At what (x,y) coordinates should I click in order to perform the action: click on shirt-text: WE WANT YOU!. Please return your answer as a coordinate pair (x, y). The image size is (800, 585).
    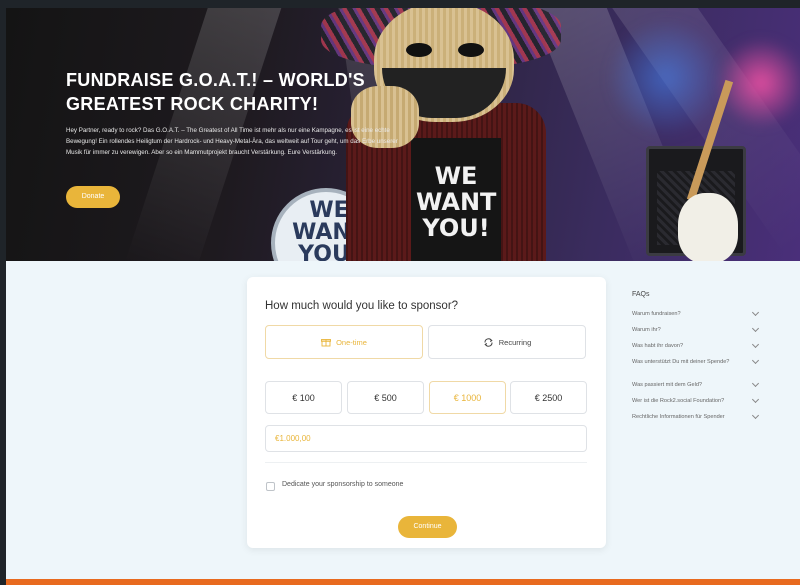
    Looking at the image, I should click on (456, 202).